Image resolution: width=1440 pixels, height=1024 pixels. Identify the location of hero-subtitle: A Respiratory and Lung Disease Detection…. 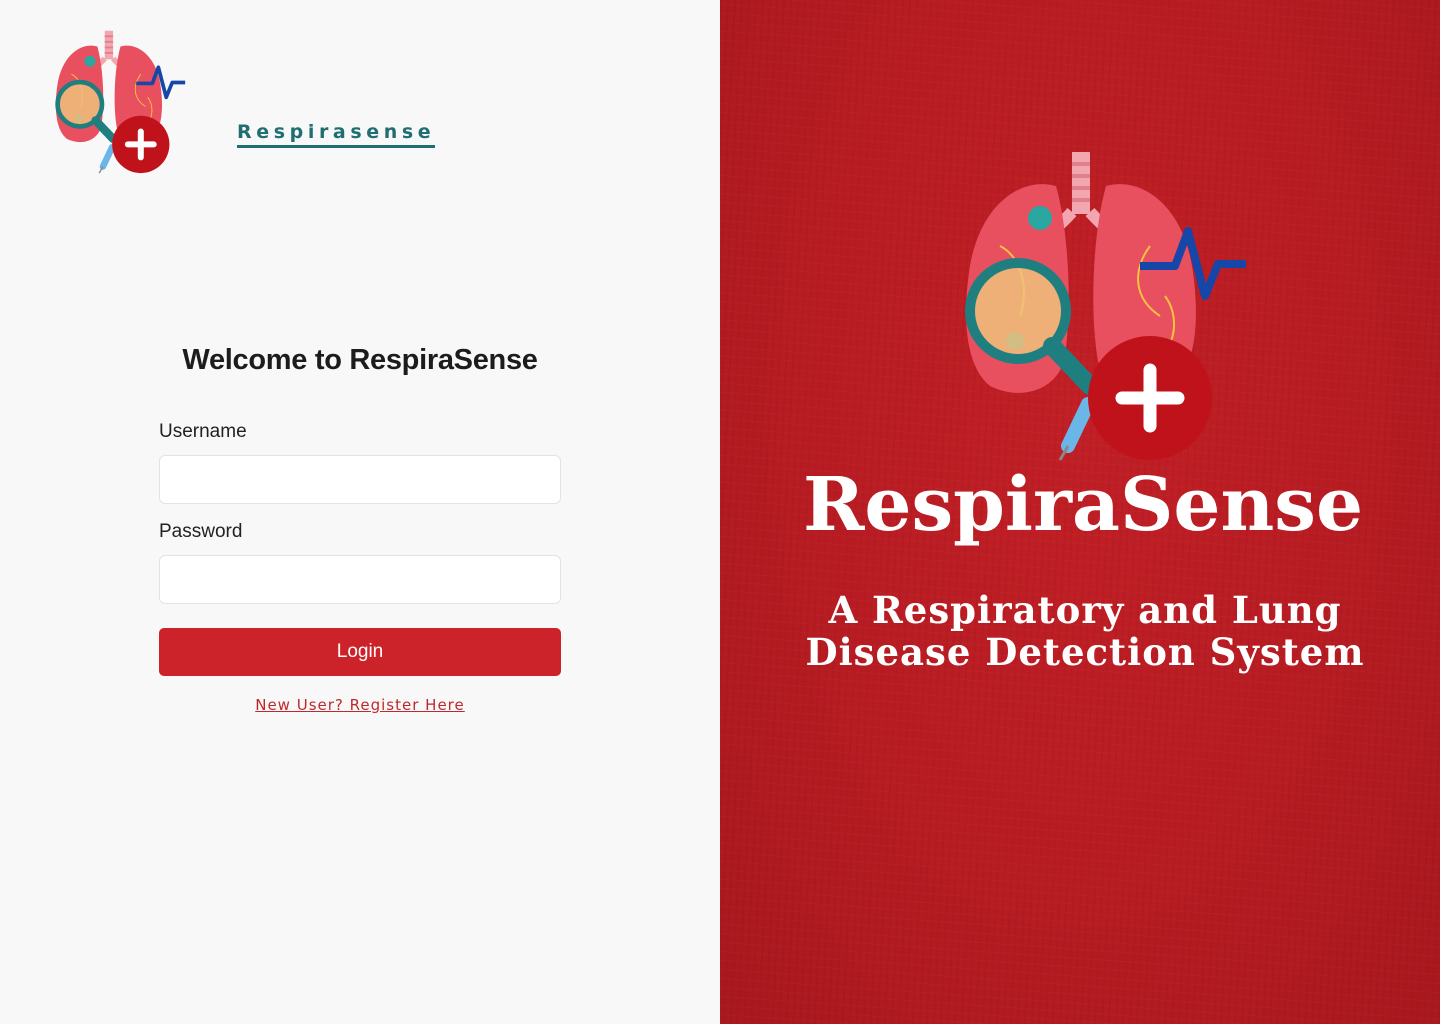
(1085, 631).